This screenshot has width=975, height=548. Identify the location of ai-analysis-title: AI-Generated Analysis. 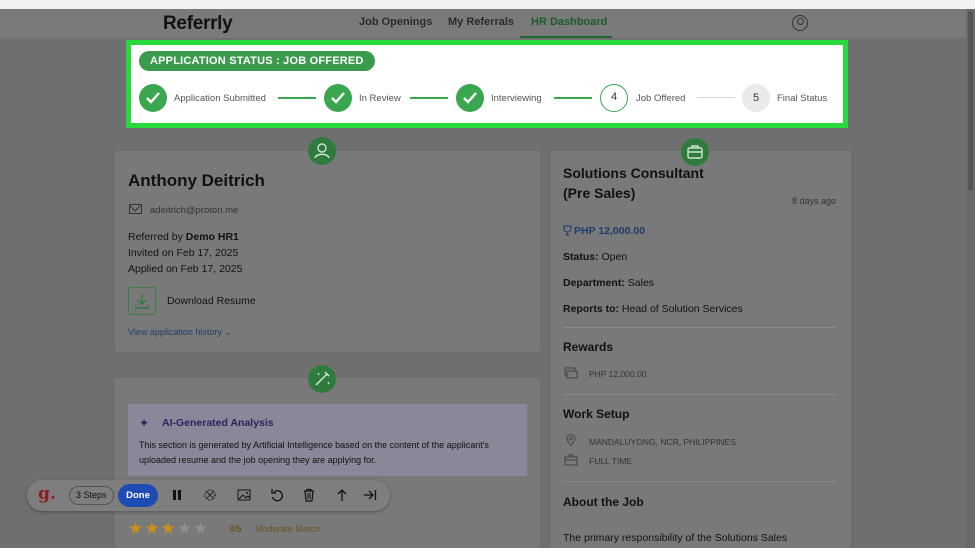
(218, 423).